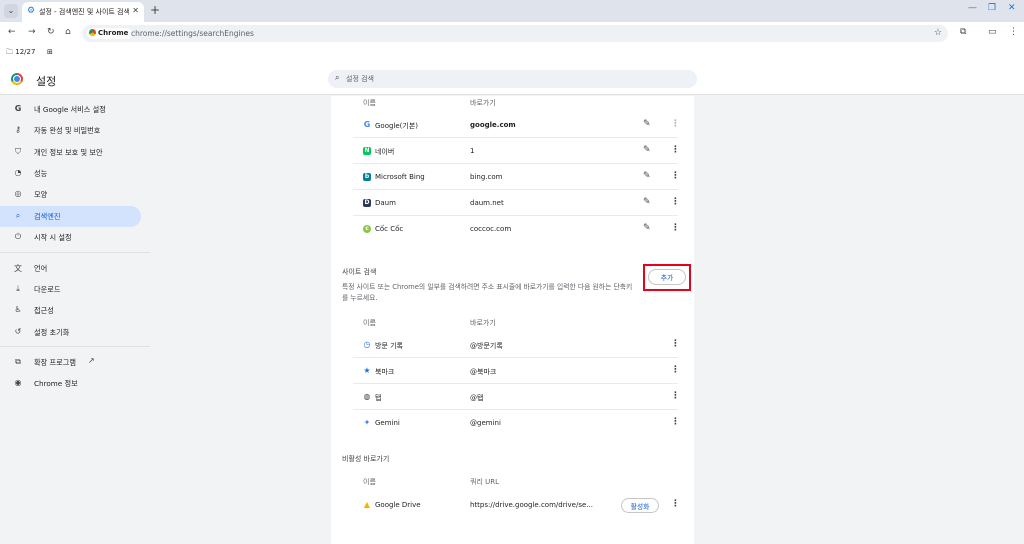  I want to click on sidebar-item-extensions: ⧉ 확장 프로그램 ↗, so click(70, 362).